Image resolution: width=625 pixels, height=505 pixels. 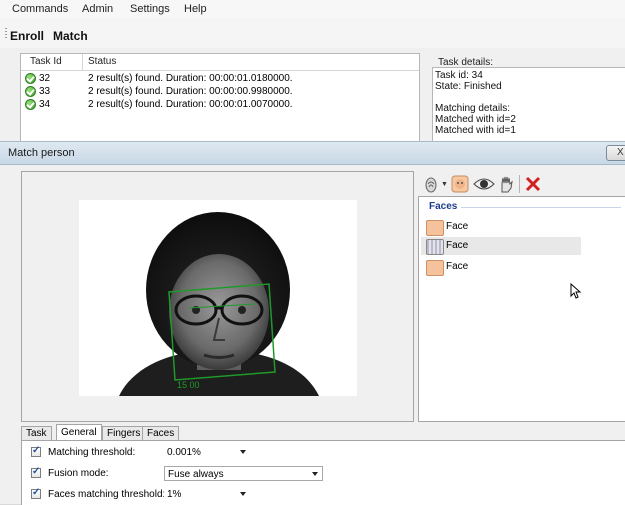 What do you see at coordinates (36, 433) in the screenshot?
I see `tab-task: Task` at bounding box center [36, 433].